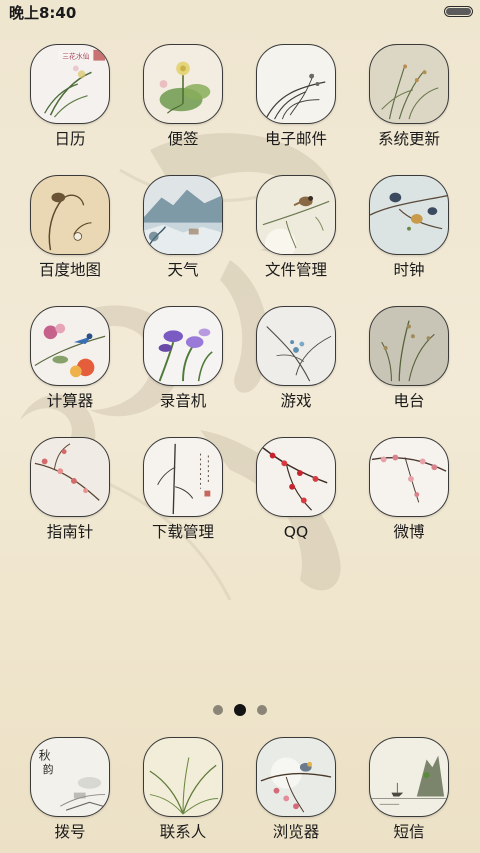 This screenshot has height=853, width=480. I want to click on app-radio: 电台, so click(409, 358).